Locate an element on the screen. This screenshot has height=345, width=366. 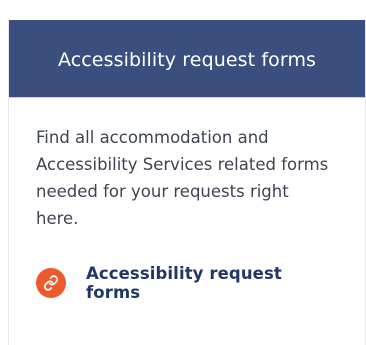
accessibility-request-forms-link: Accessibility request forms is located at coordinates (187, 283).